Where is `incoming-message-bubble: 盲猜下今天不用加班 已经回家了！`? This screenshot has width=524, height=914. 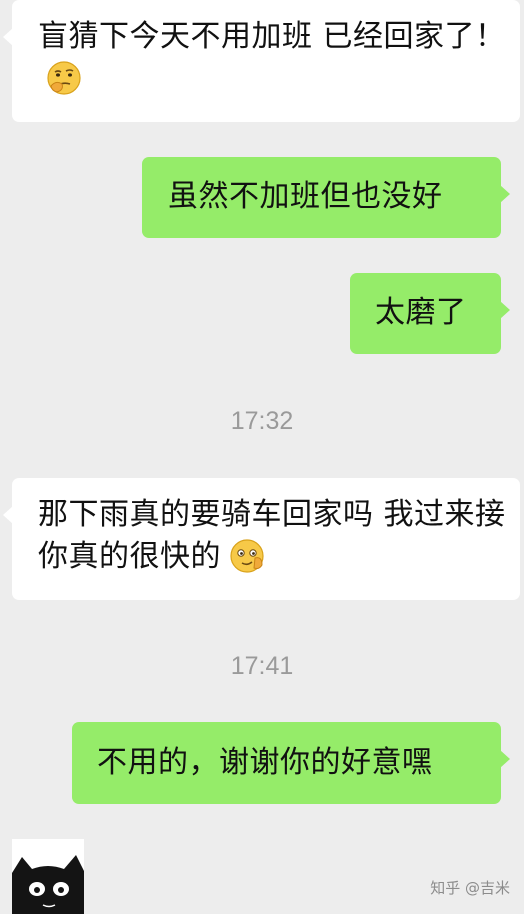
incoming-message-bubble: 盲猜下今天不用加班 已经回家了！ is located at coordinates (261, 61).